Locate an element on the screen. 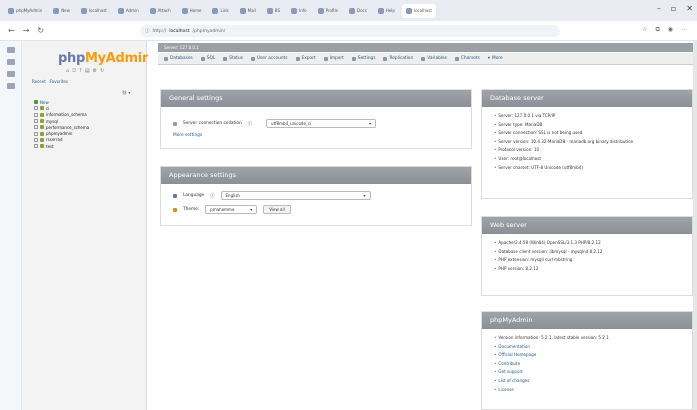 This screenshot has height=410, width=697. profile-icon: ◉ is located at coordinates (670, 30).